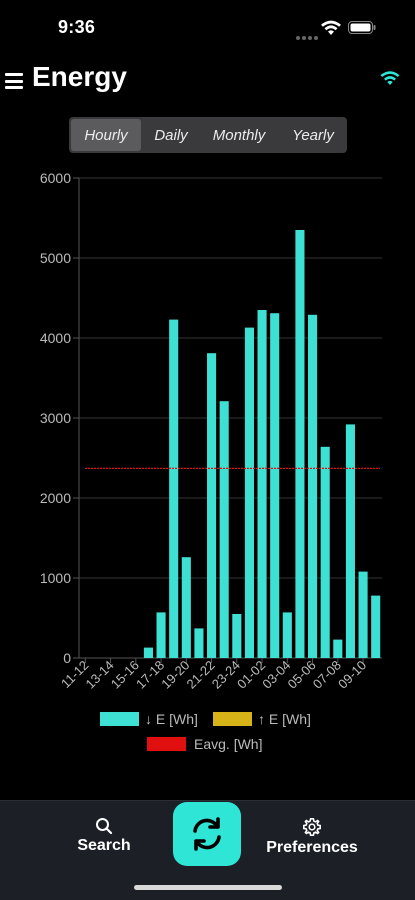  What do you see at coordinates (208, 887) in the screenshot?
I see `home-indicator` at bounding box center [208, 887].